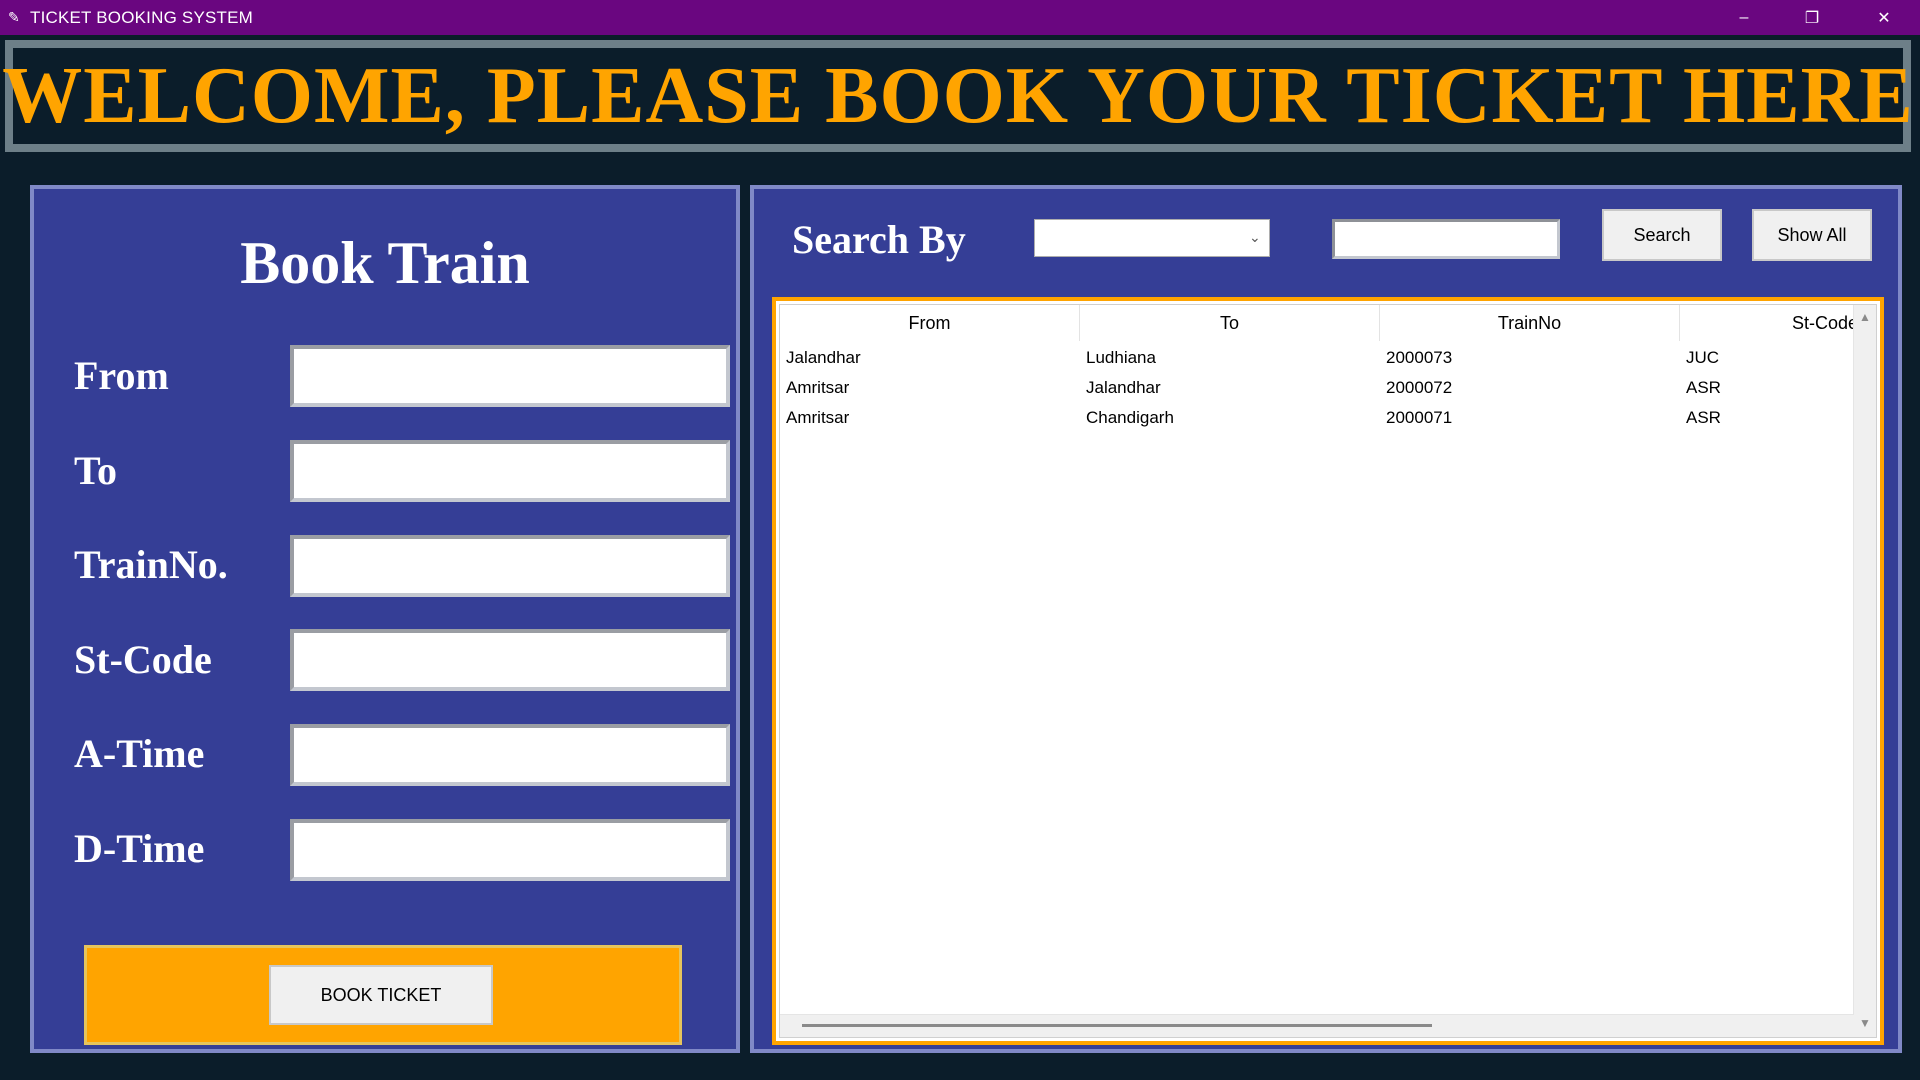 This screenshot has height=1080, width=1920. I want to click on cell-from: Jalandhar, so click(823, 357).